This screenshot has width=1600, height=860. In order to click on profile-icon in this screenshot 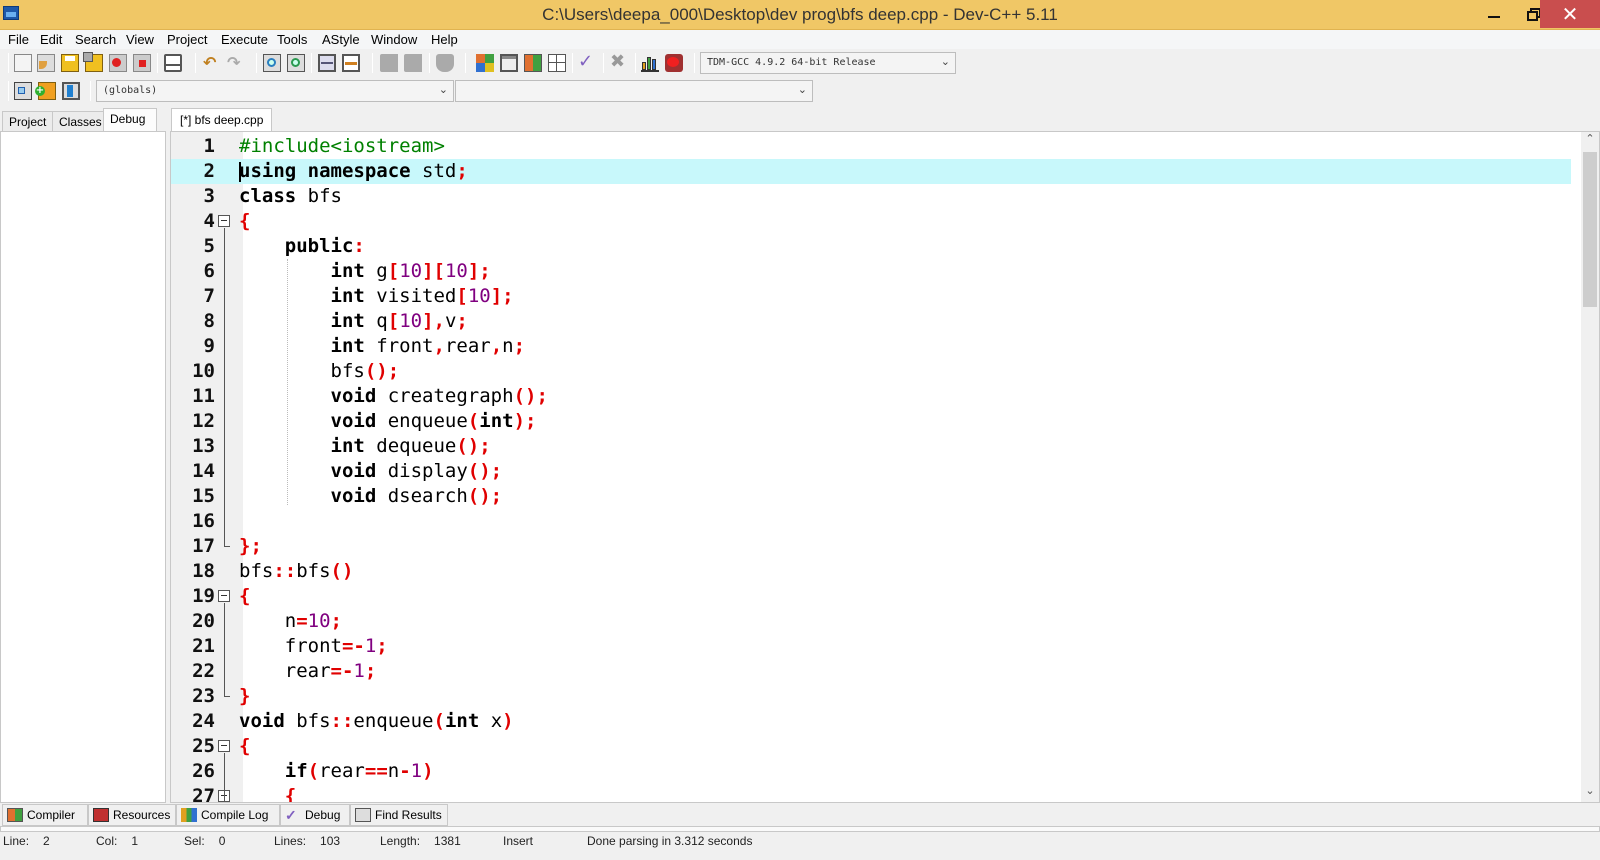, I will do `click(650, 63)`.